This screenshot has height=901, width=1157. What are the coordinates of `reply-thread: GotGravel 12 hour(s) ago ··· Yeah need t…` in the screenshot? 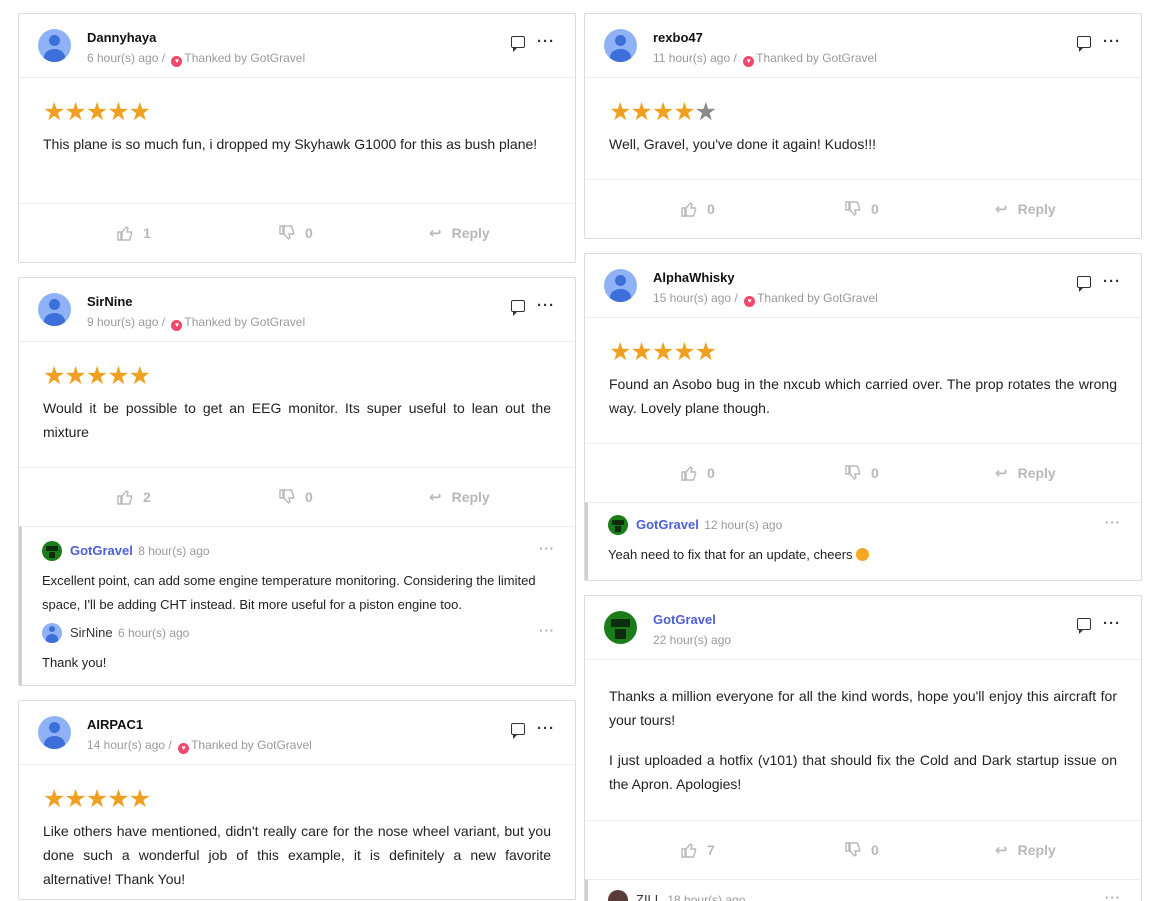 It's located at (863, 541).